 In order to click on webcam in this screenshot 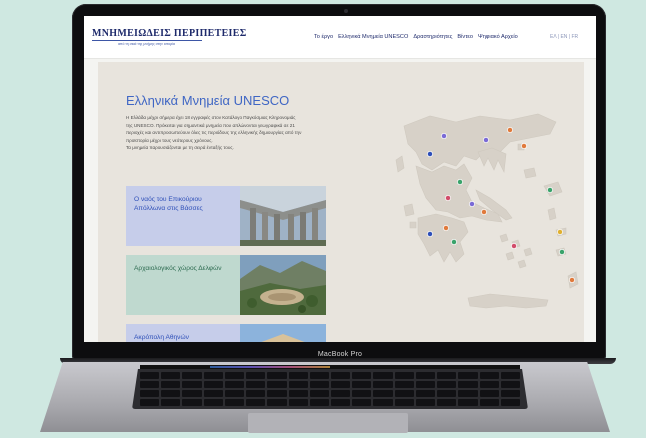, I will do `click(346, 11)`.